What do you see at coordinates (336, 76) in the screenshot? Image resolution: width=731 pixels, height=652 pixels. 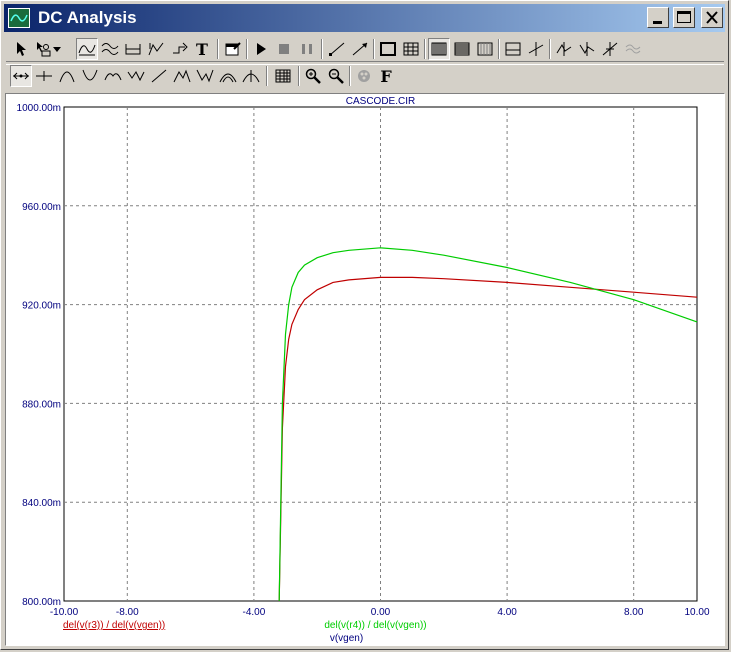 I see `zoom-out-icon` at bounding box center [336, 76].